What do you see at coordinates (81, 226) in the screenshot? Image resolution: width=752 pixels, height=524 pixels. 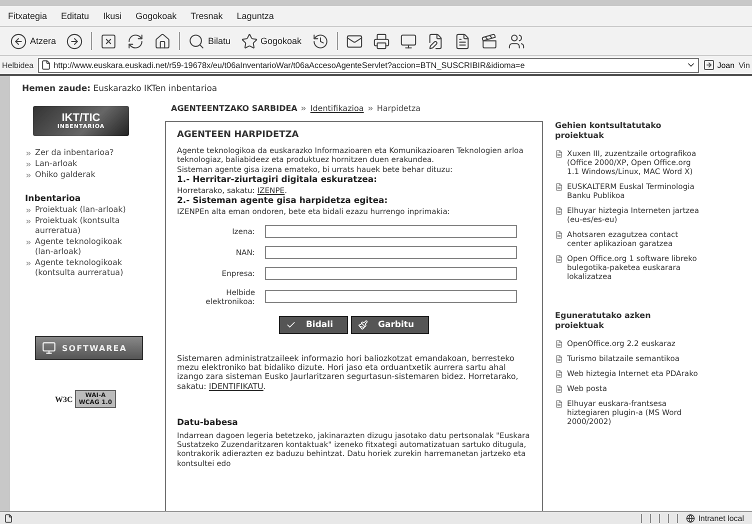 I see `sidebar-link: Proiektuak (kontsulta aurreratua)` at bounding box center [81, 226].